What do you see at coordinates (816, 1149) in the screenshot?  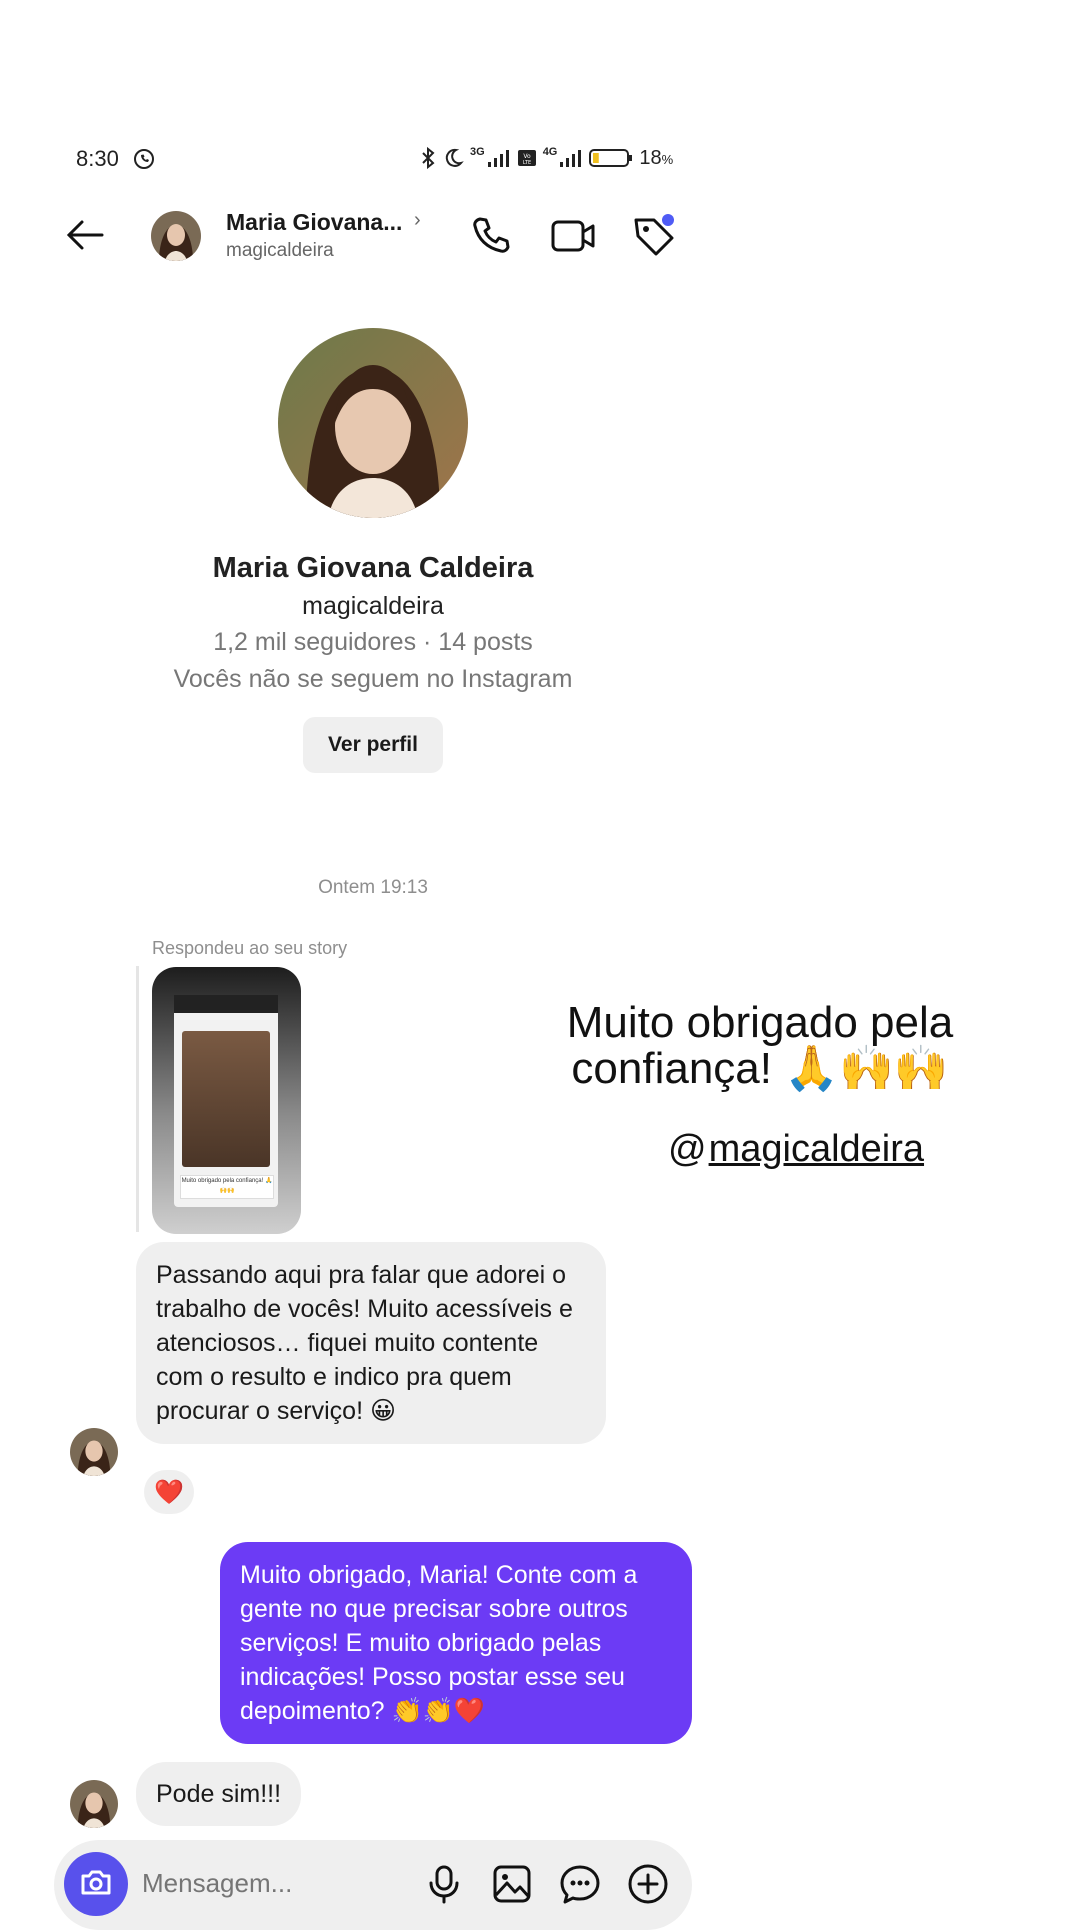 I see `story-mention-username: magicaldeira` at bounding box center [816, 1149].